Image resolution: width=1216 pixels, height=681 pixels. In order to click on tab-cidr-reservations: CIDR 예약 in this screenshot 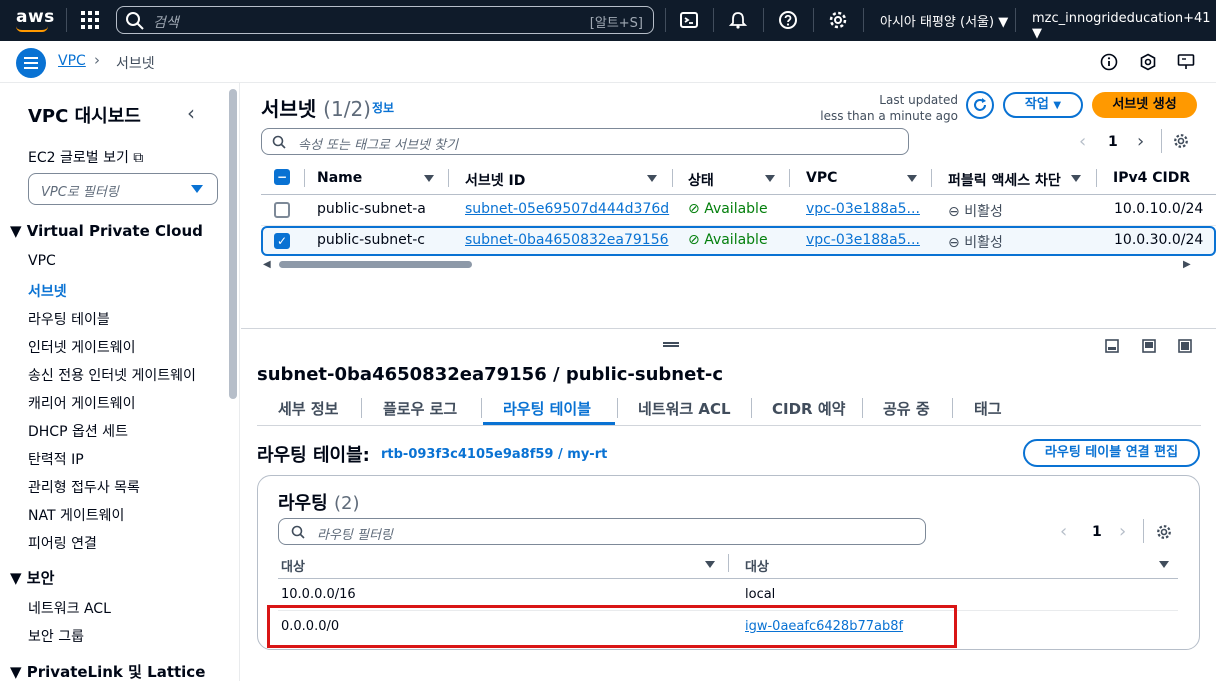, I will do `click(808, 408)`.